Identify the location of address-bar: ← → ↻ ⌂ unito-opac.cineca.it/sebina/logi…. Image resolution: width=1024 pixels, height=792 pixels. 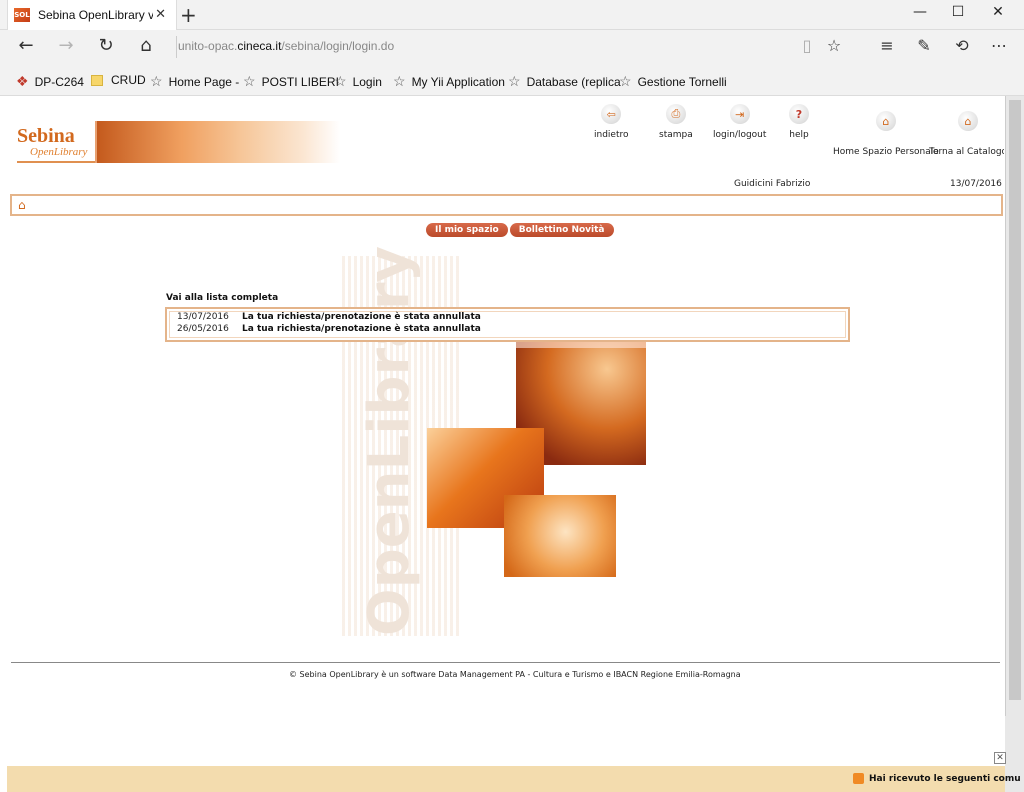
(512, 47).